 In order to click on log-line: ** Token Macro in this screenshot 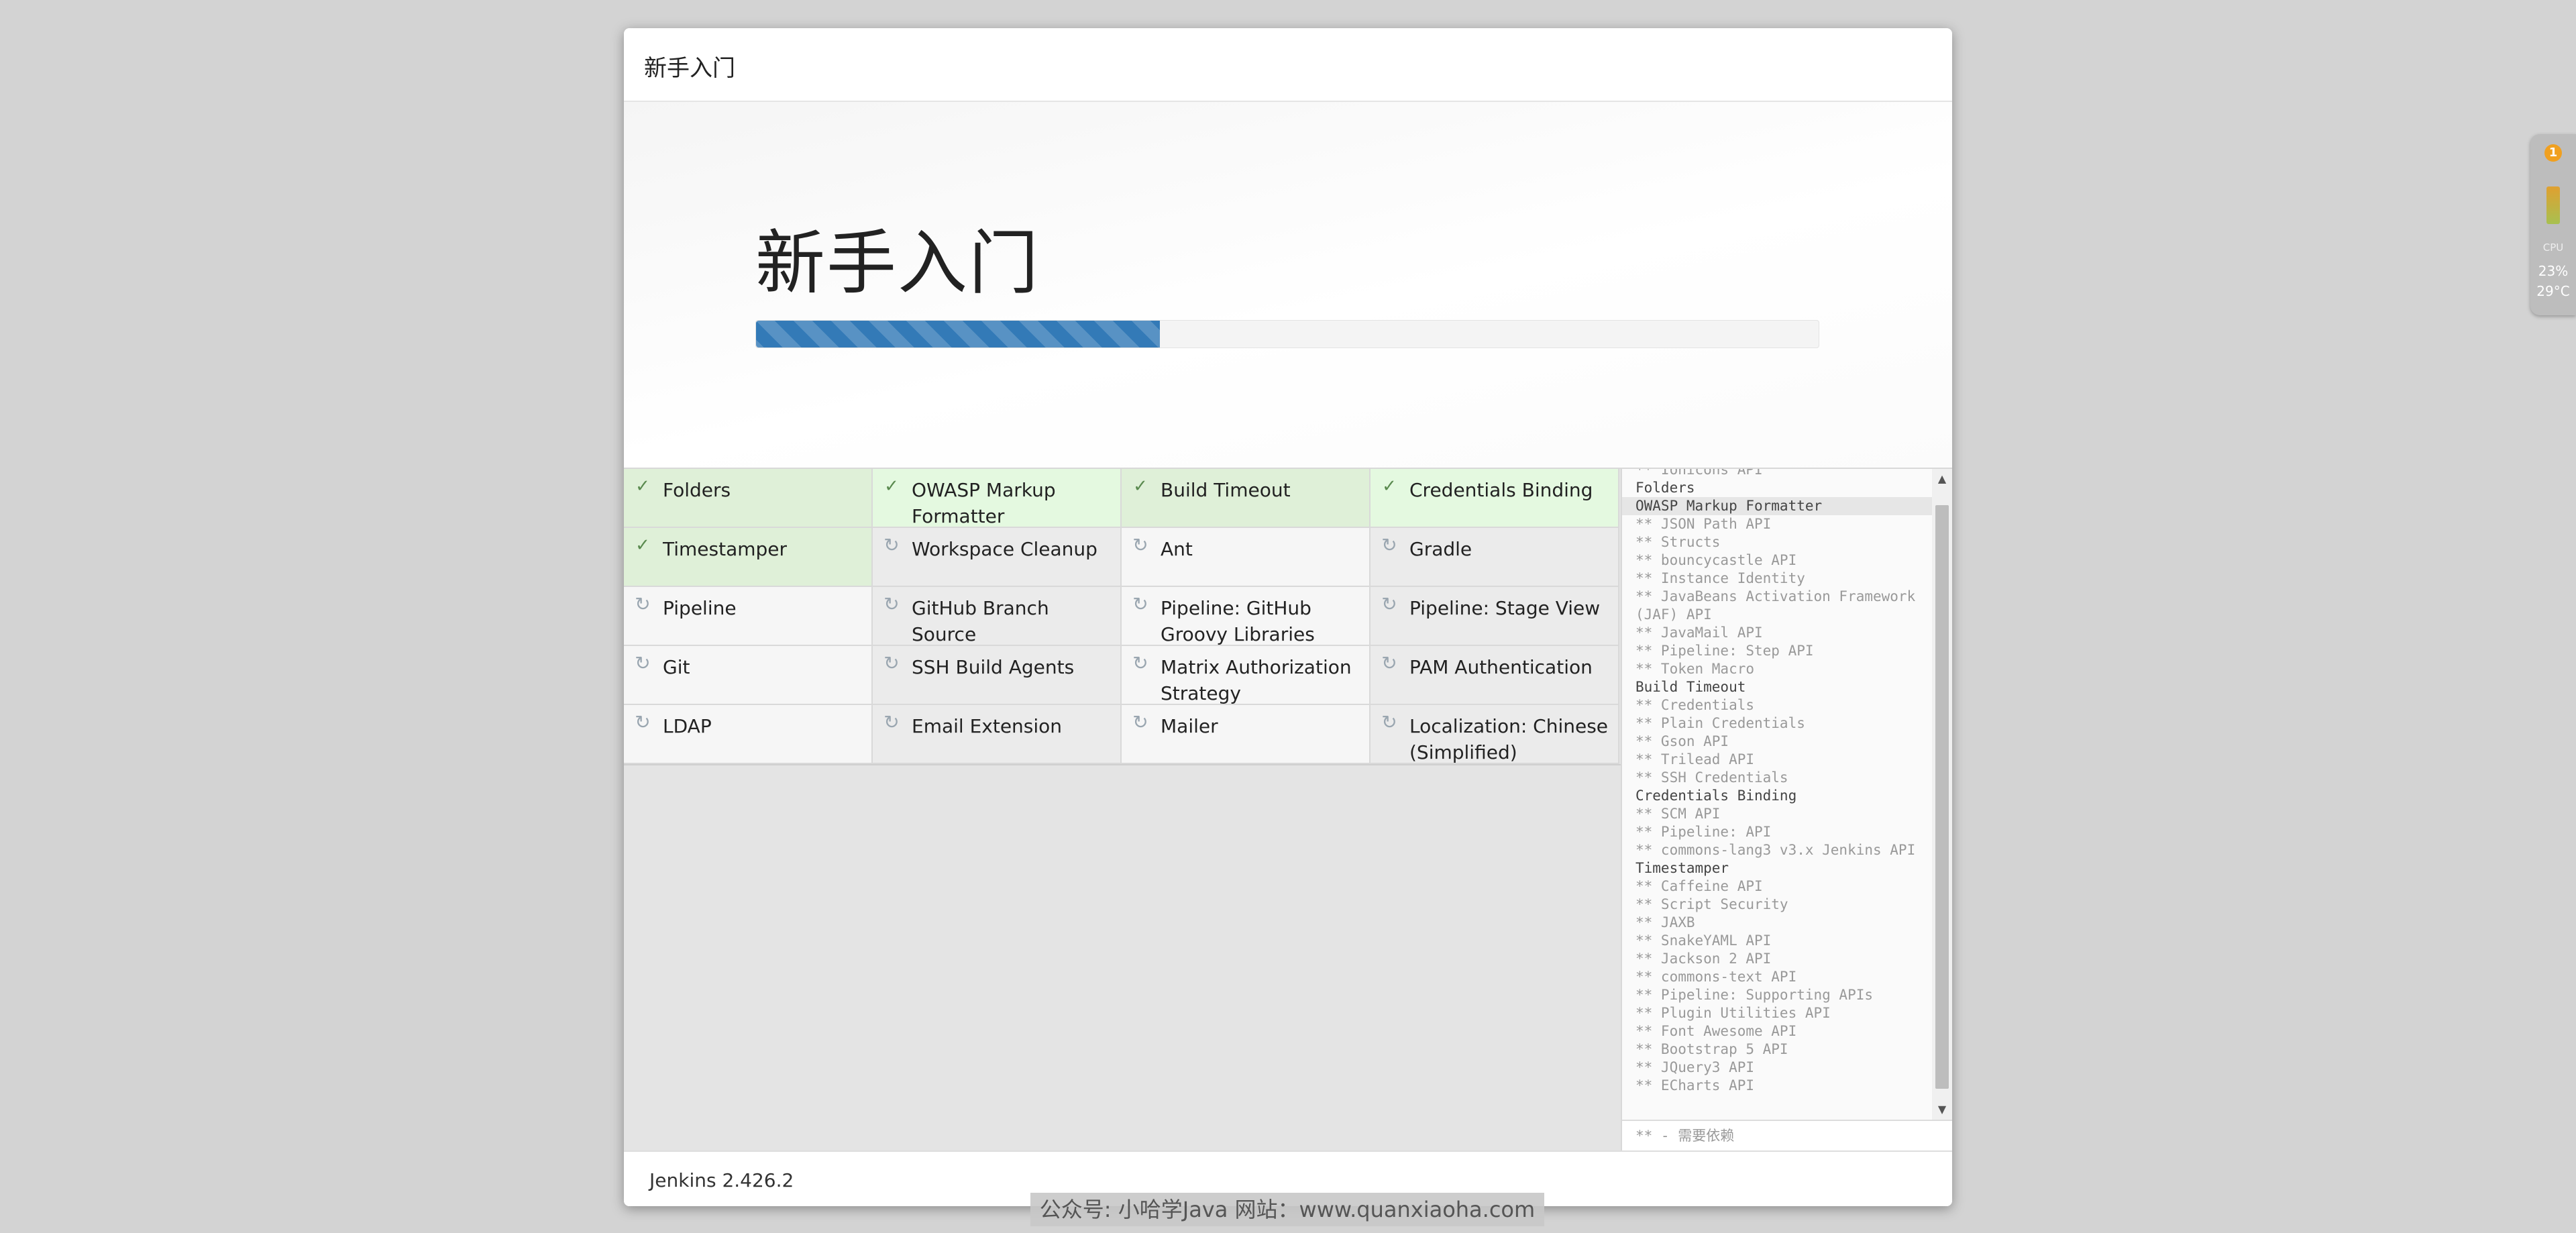, I will do `click(1695, 669)`.